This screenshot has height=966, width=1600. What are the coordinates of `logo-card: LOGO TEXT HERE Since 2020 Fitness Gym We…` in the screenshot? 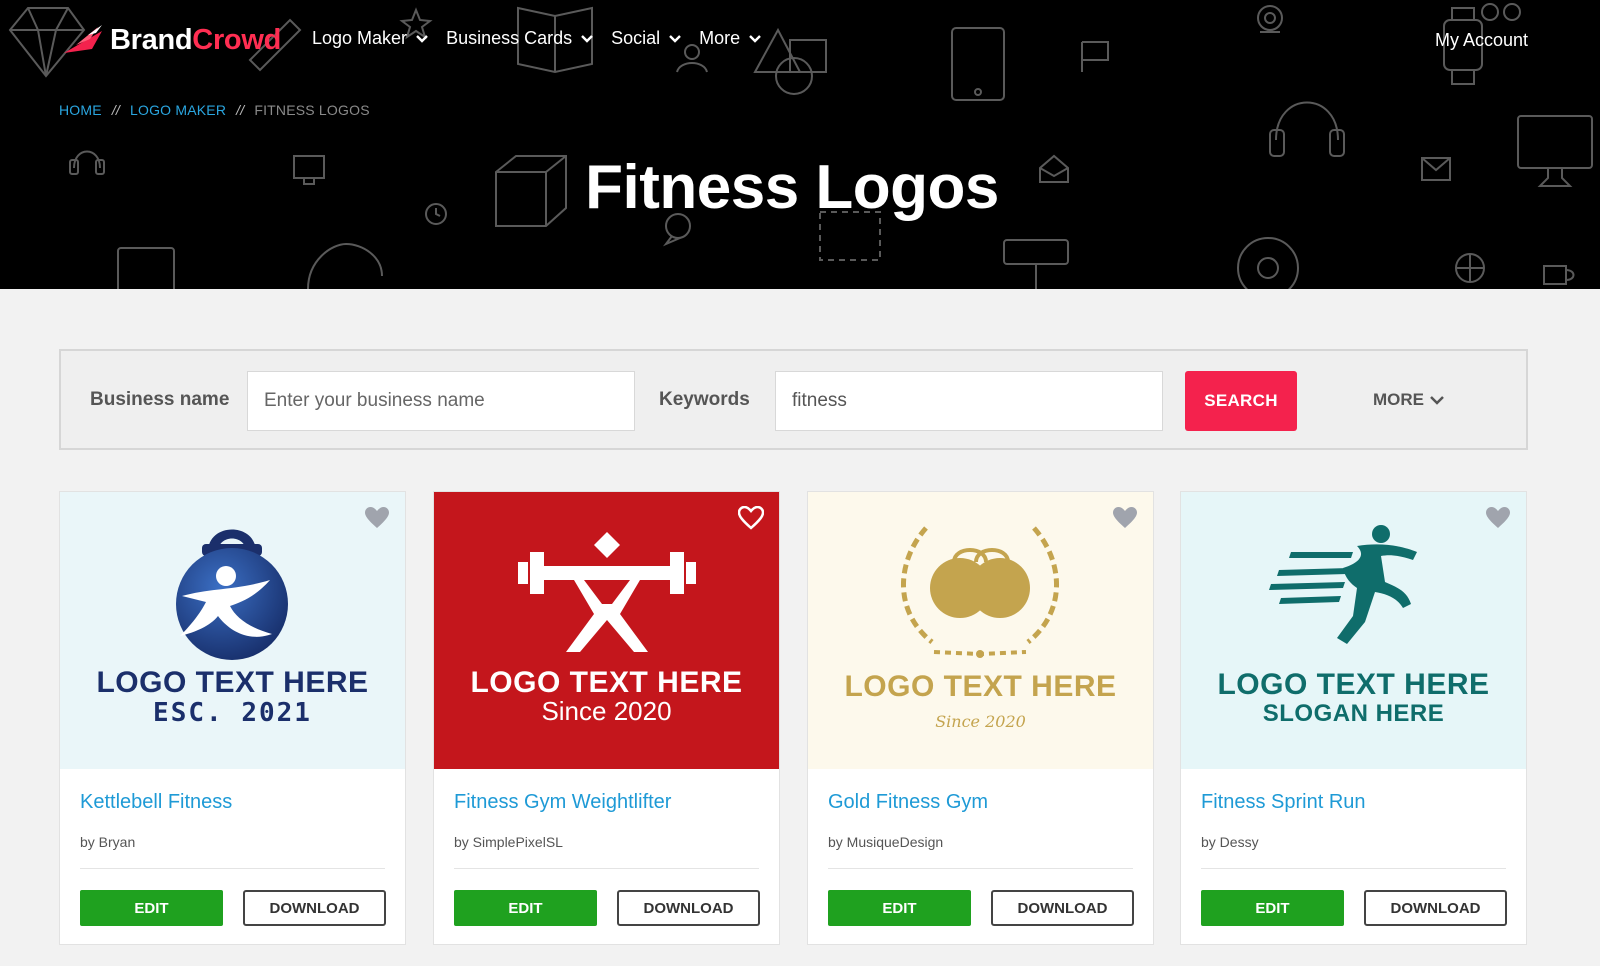 It's located at (606, 718).